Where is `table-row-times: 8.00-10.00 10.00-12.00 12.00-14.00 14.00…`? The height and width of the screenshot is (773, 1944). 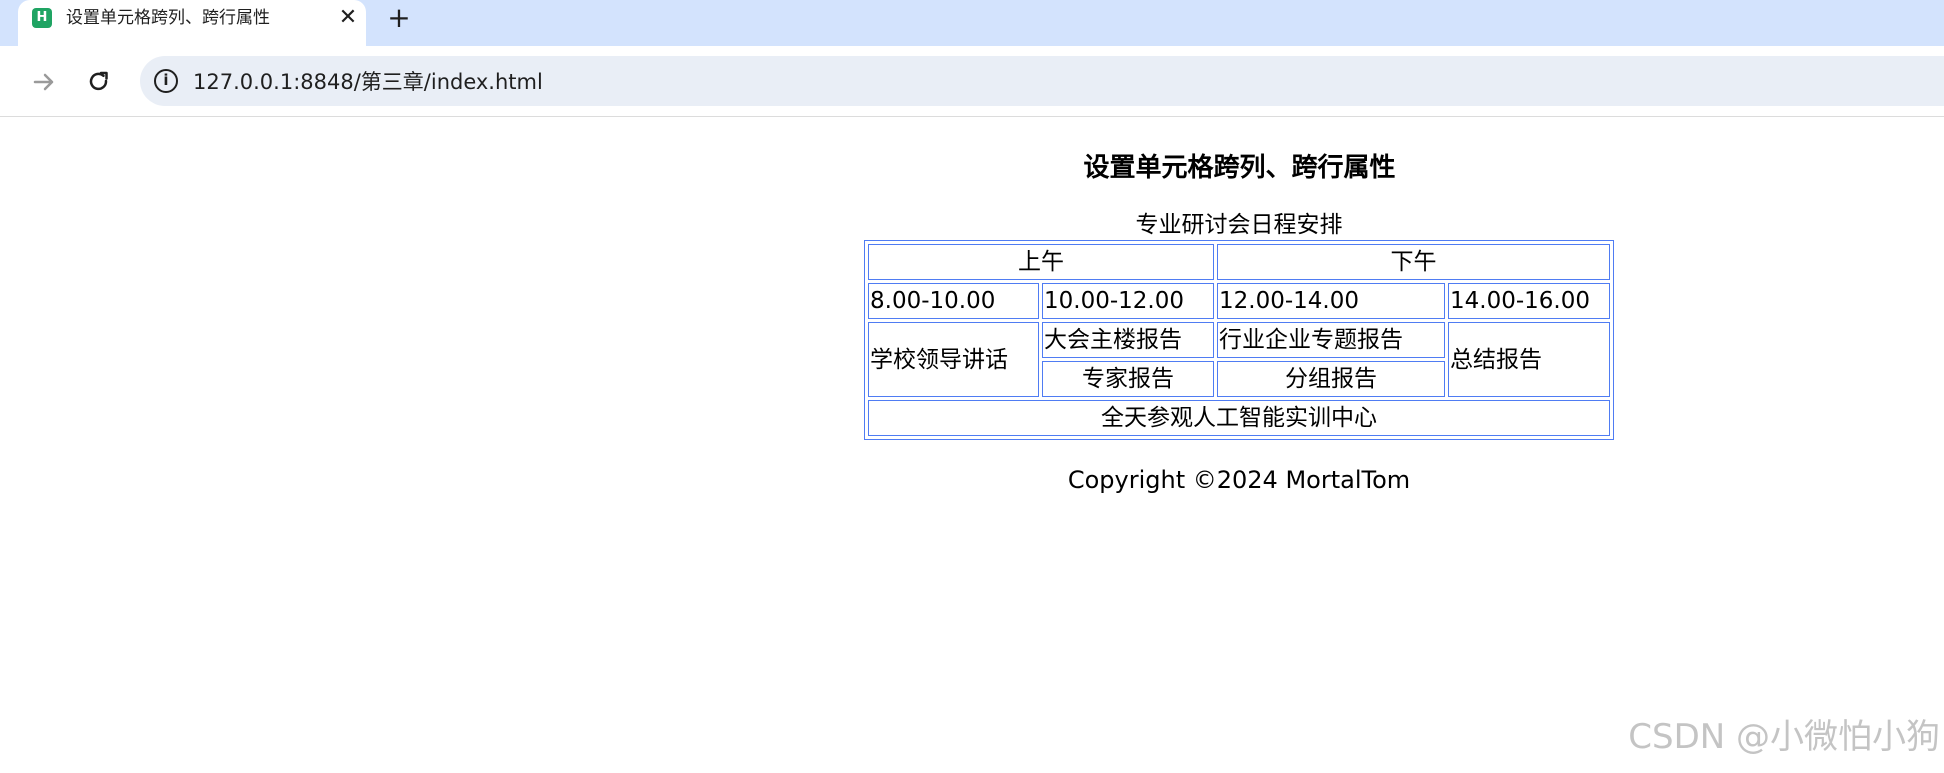 table-row-times: 8.00-10.00 10.00-12.00 12.00-14.00 14.00… is located at coordinates (1239, 301).